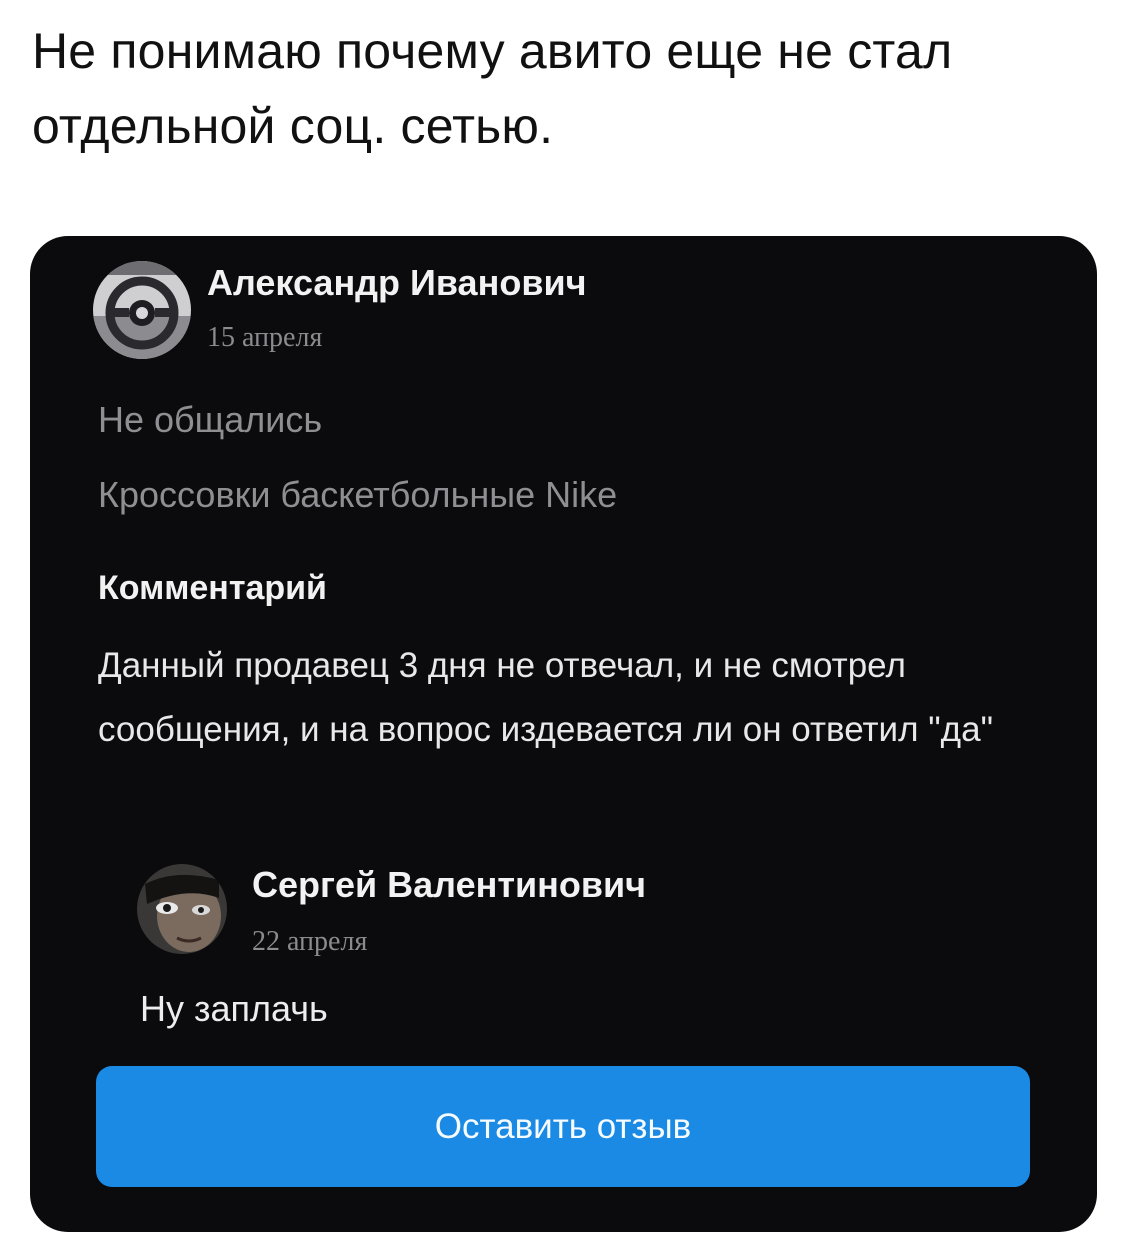 The width and height of the screenshot is (1125, 1255). I want to click on avatar-face-icon, so click(182, 909).